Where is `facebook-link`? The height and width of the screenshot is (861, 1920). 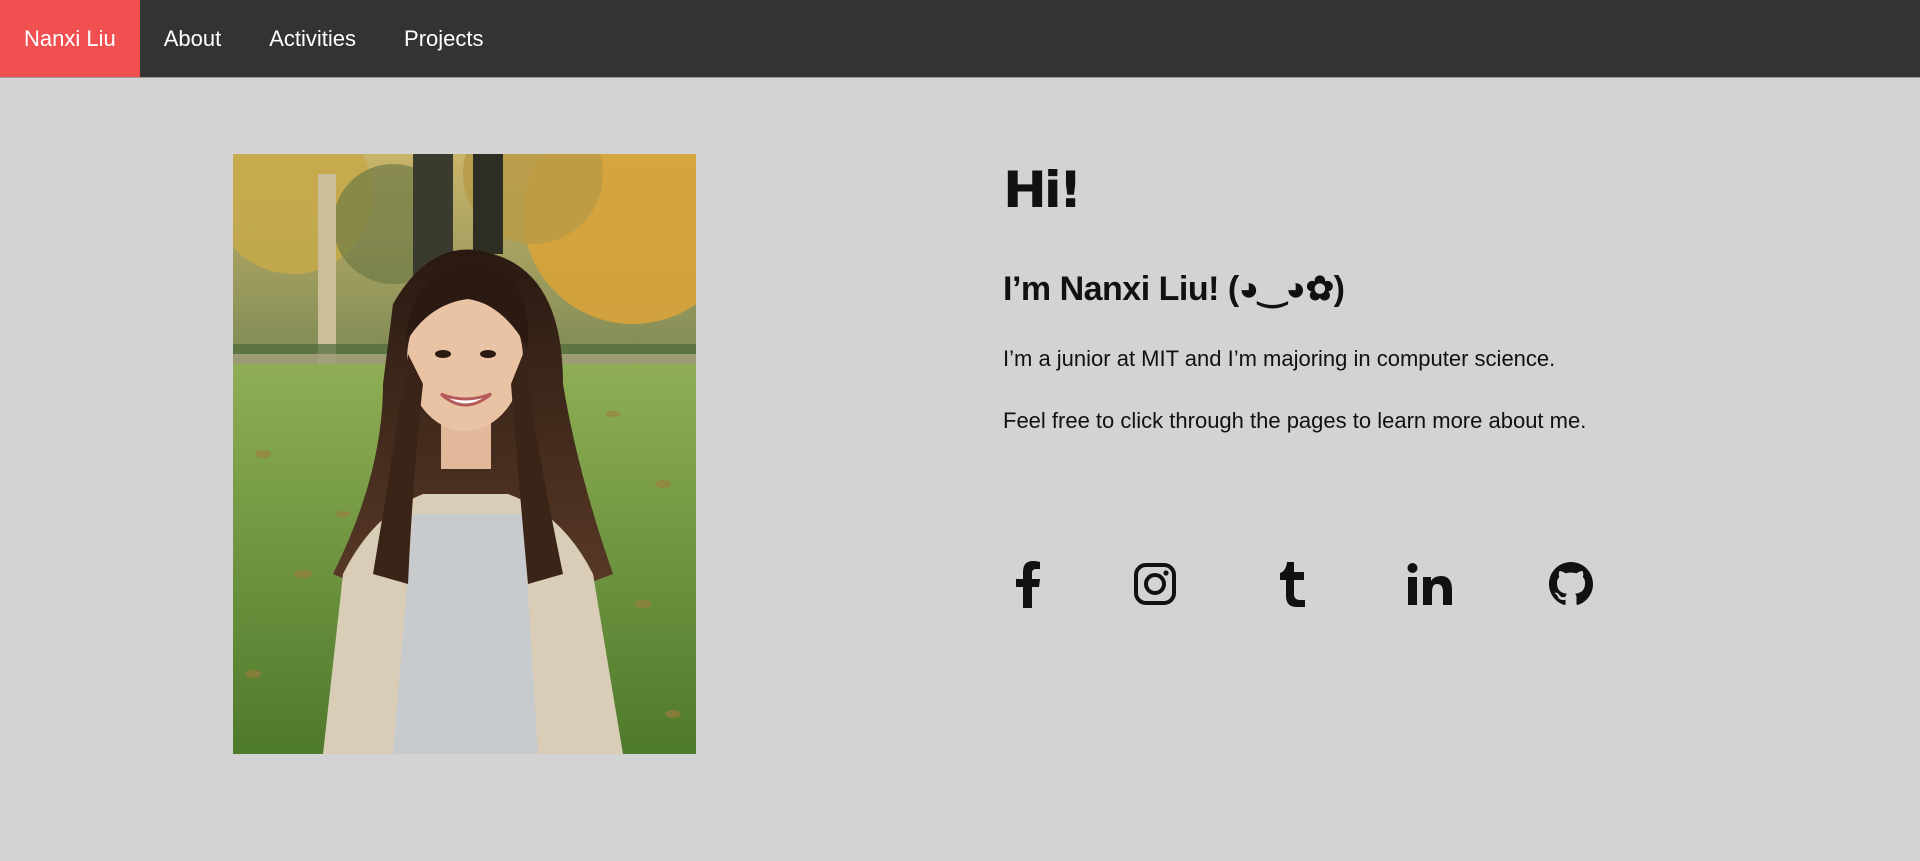
facebook-link is located at coordinates (1028, 584).